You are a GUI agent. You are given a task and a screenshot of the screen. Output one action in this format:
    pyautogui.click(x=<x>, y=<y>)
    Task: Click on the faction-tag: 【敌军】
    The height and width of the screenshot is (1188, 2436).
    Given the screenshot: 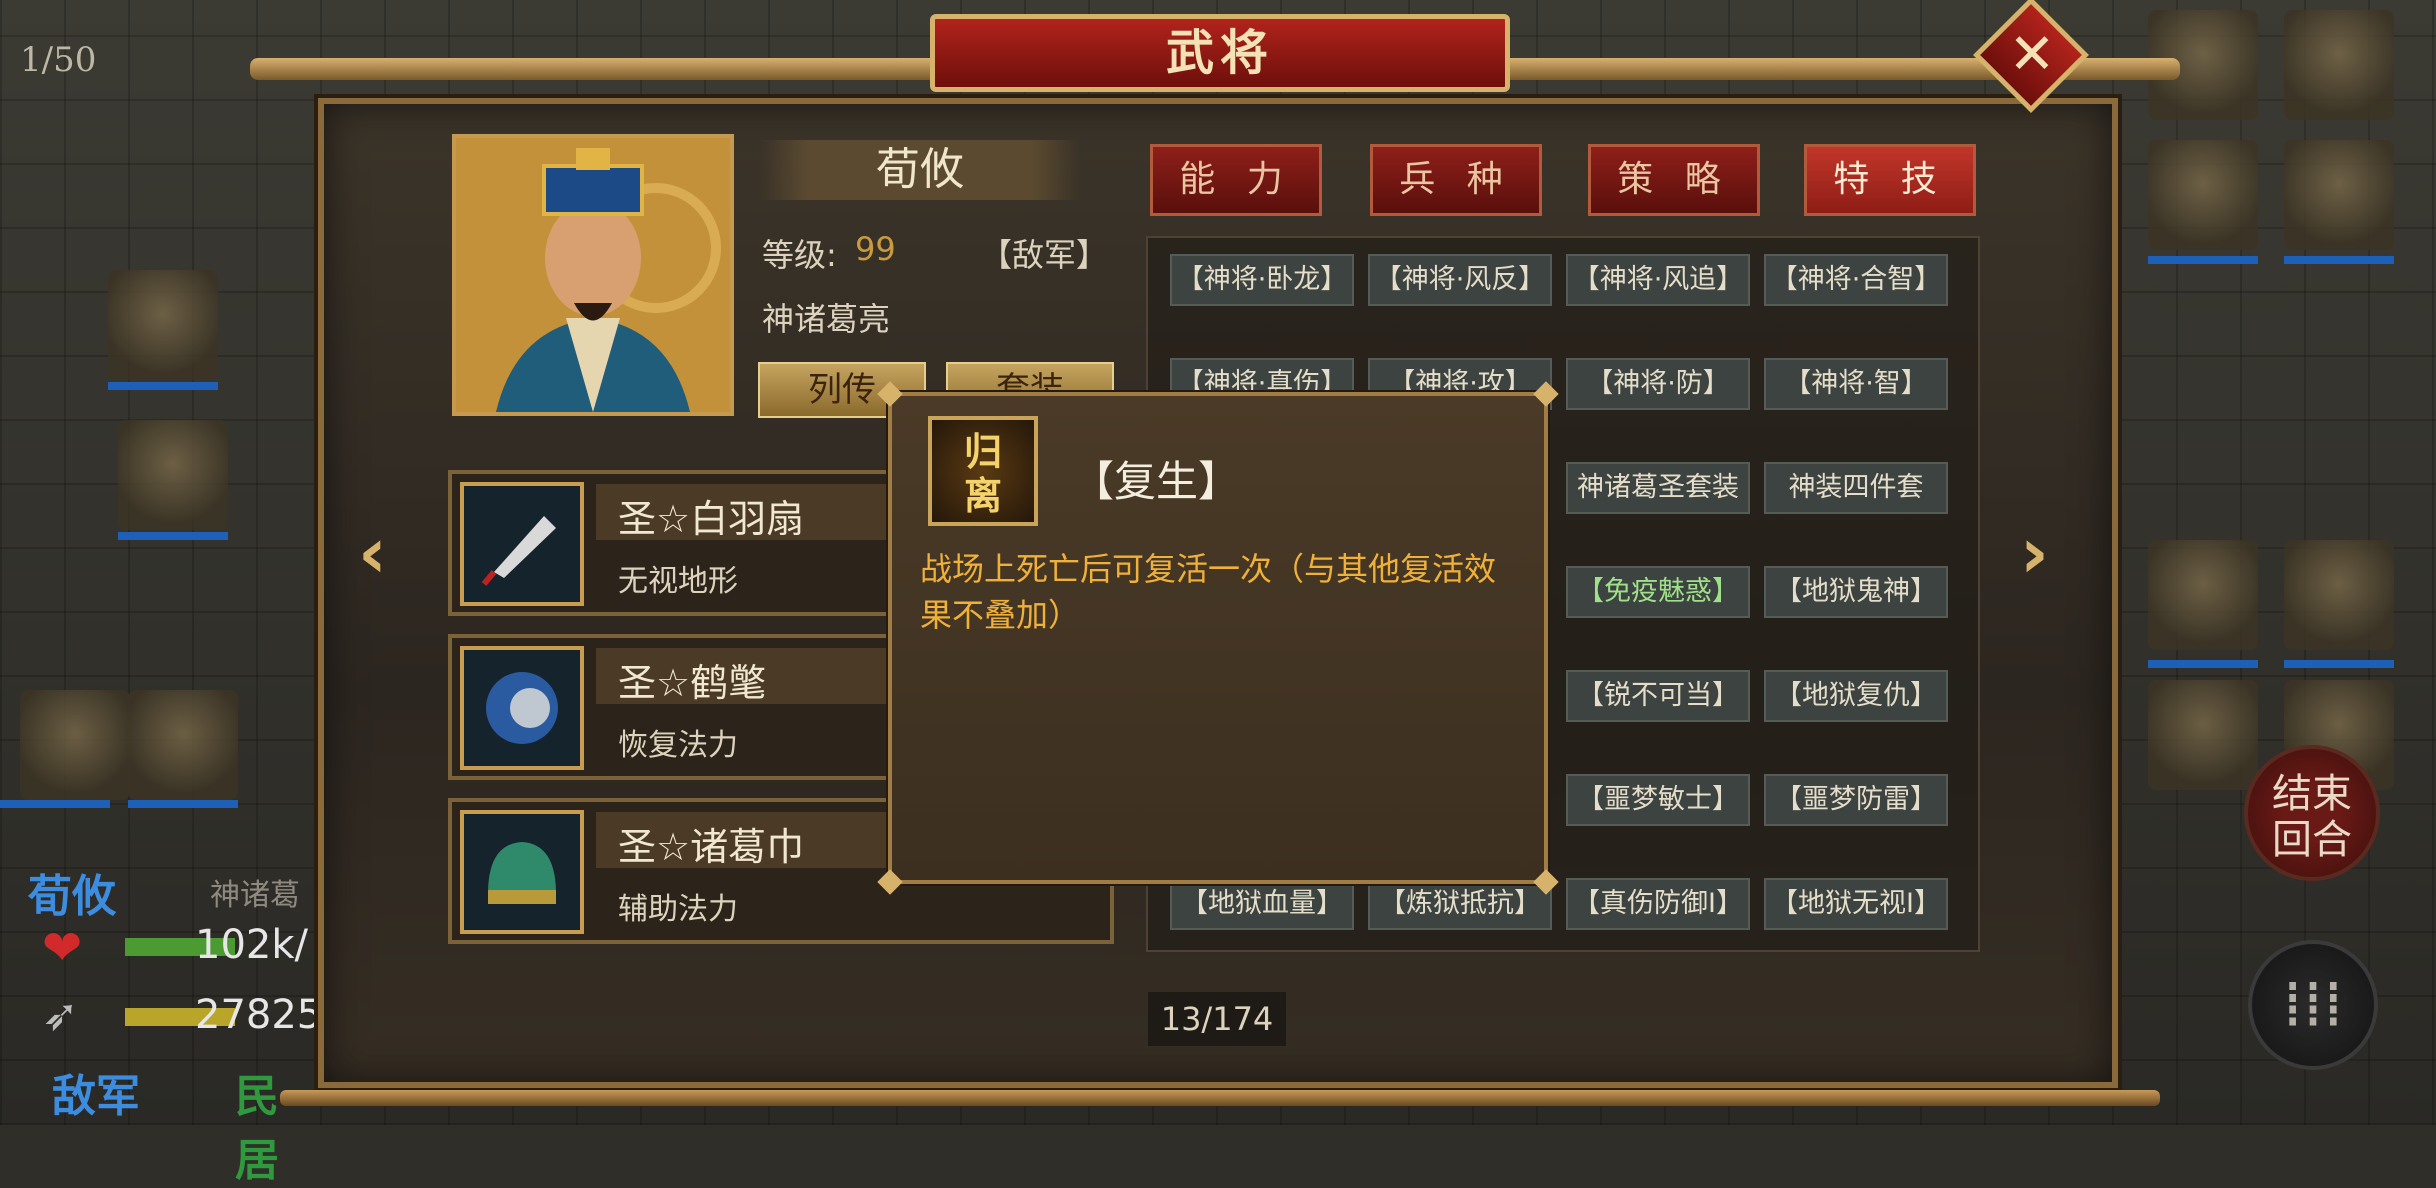 What is the action you would take?
    pyautogui.click(x=1044, y=255)
    